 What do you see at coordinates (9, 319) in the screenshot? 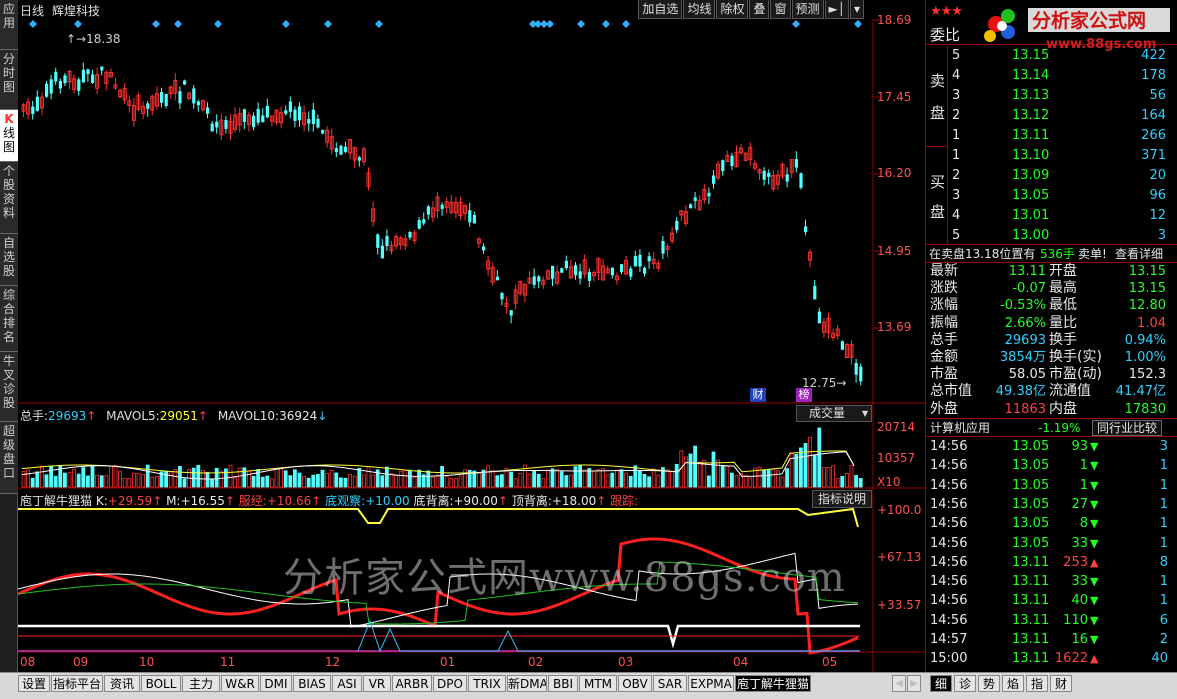
I see `tab-ranking: 综合排名` at bounding box center [9, 319].